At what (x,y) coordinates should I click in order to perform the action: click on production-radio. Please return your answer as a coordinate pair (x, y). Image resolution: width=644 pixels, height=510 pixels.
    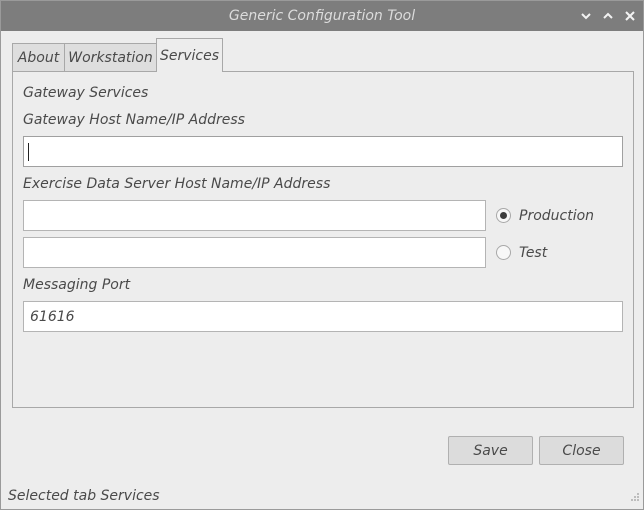
    Looking at the image, I should click on (503, 215).